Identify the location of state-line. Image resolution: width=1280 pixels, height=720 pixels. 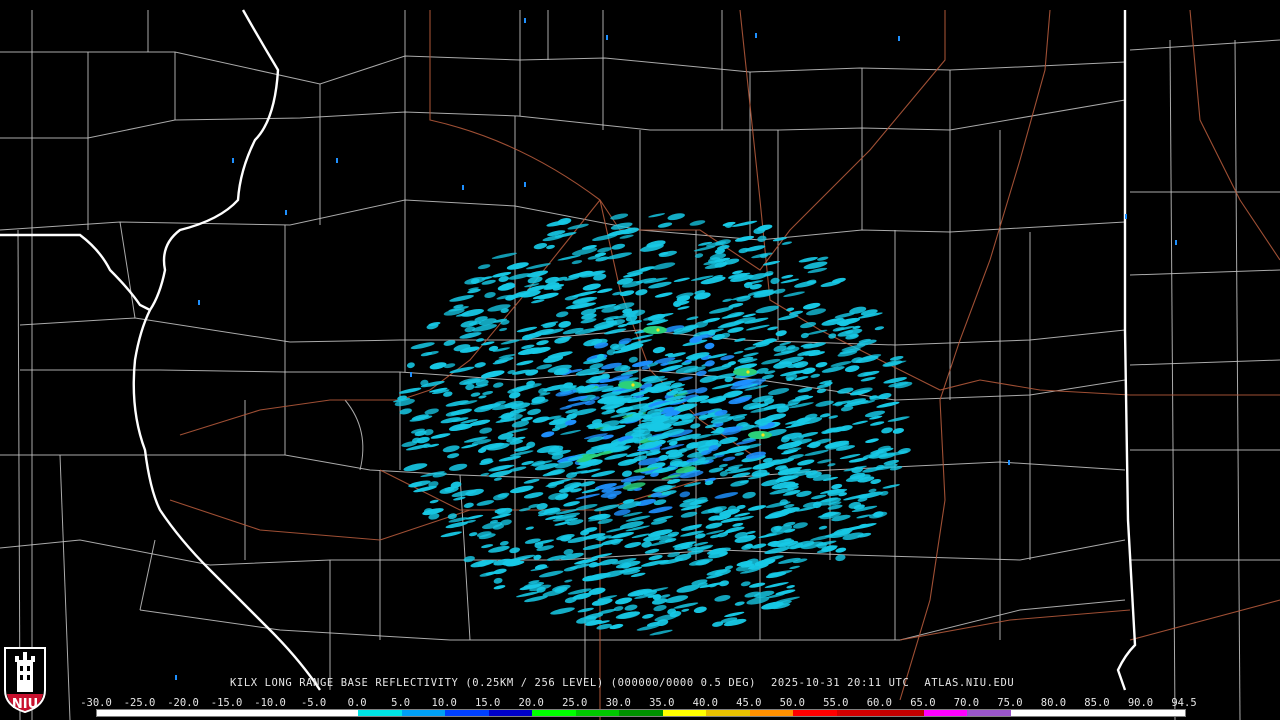
(226, 350).